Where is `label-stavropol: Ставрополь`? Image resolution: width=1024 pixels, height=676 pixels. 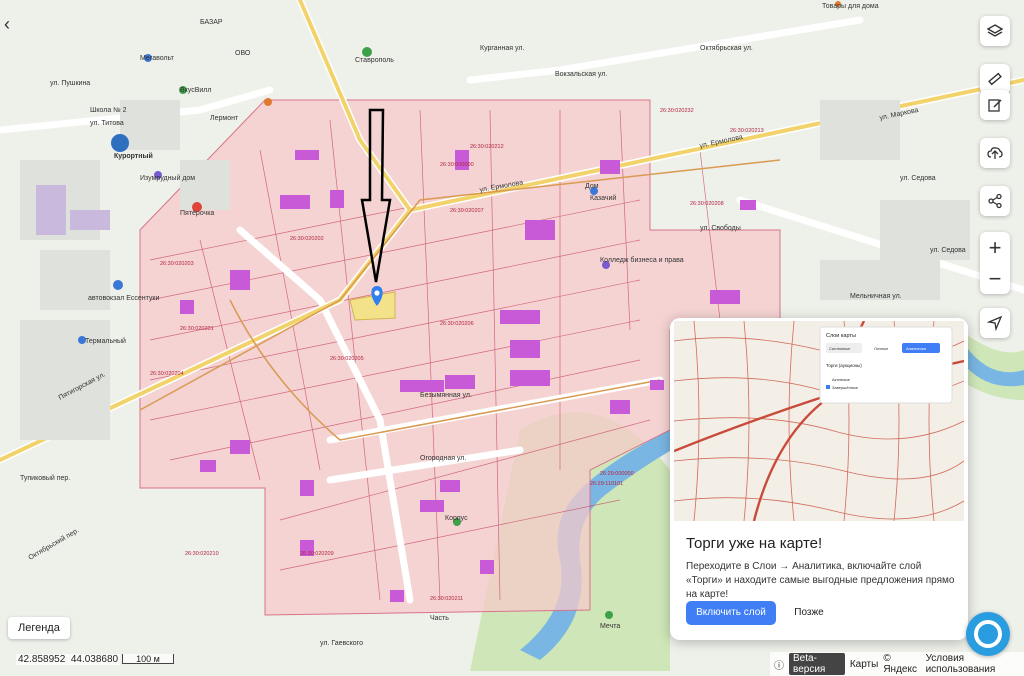 label-stavropol: Ставрополь is located at coordinates (374, 60).